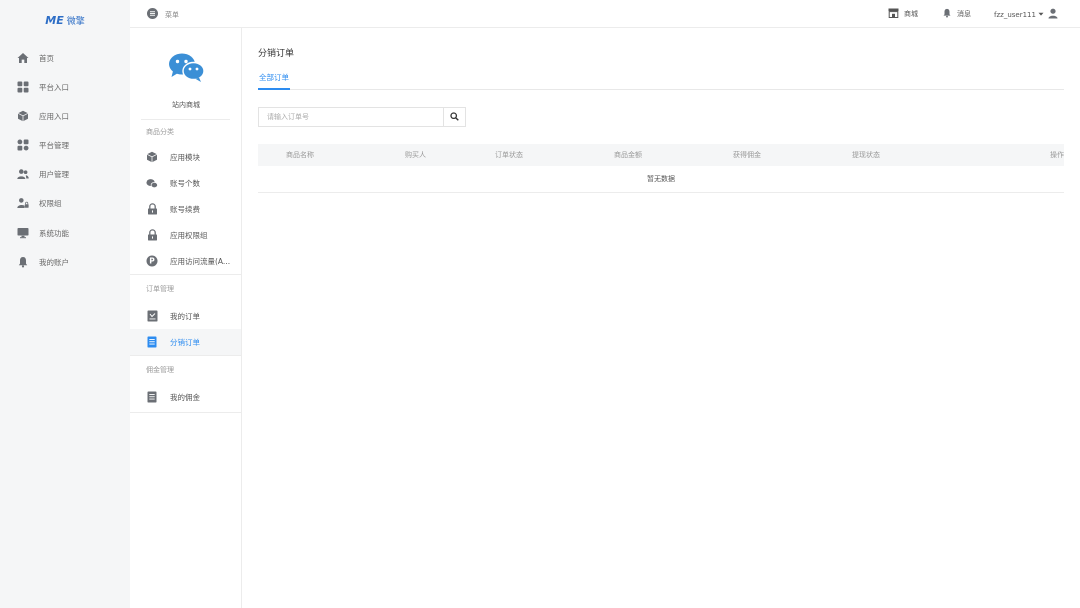 The height and width of the screenshot is (608, 1080). Describe the element at coordinates (1057, 155) in the screenshot. I see `column-header: 操作` at that location.